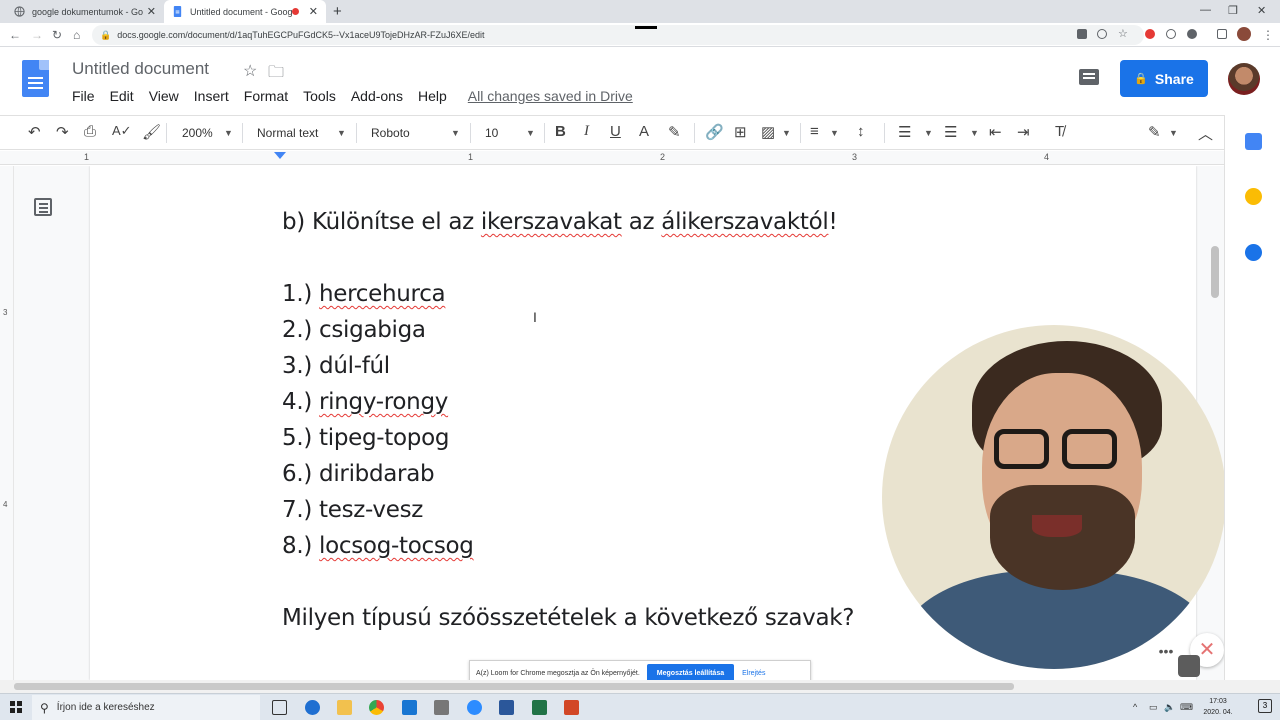  I want to click on notification-center-icon: 3, so click(1265, 706).